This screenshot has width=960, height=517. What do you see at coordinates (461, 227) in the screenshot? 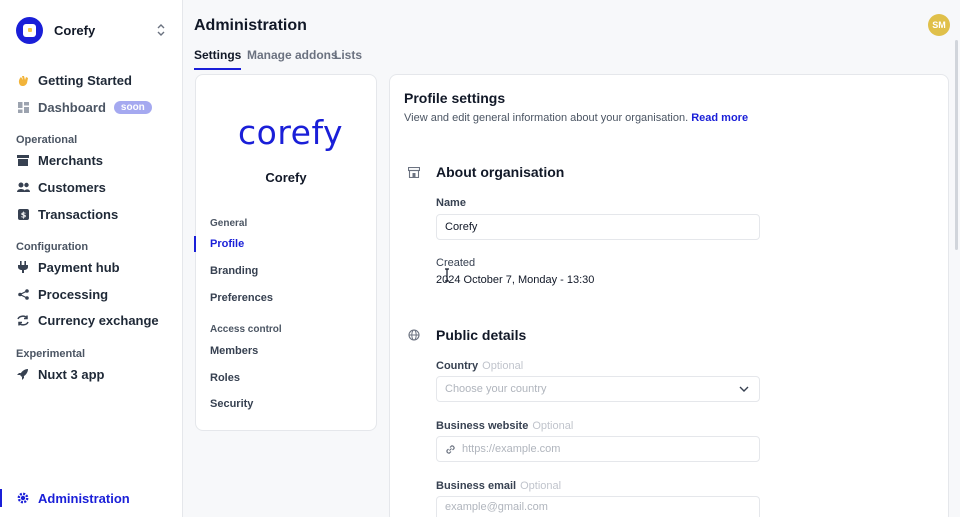
I see `name-input-value: Corefy` at bounding box center [461, 227].